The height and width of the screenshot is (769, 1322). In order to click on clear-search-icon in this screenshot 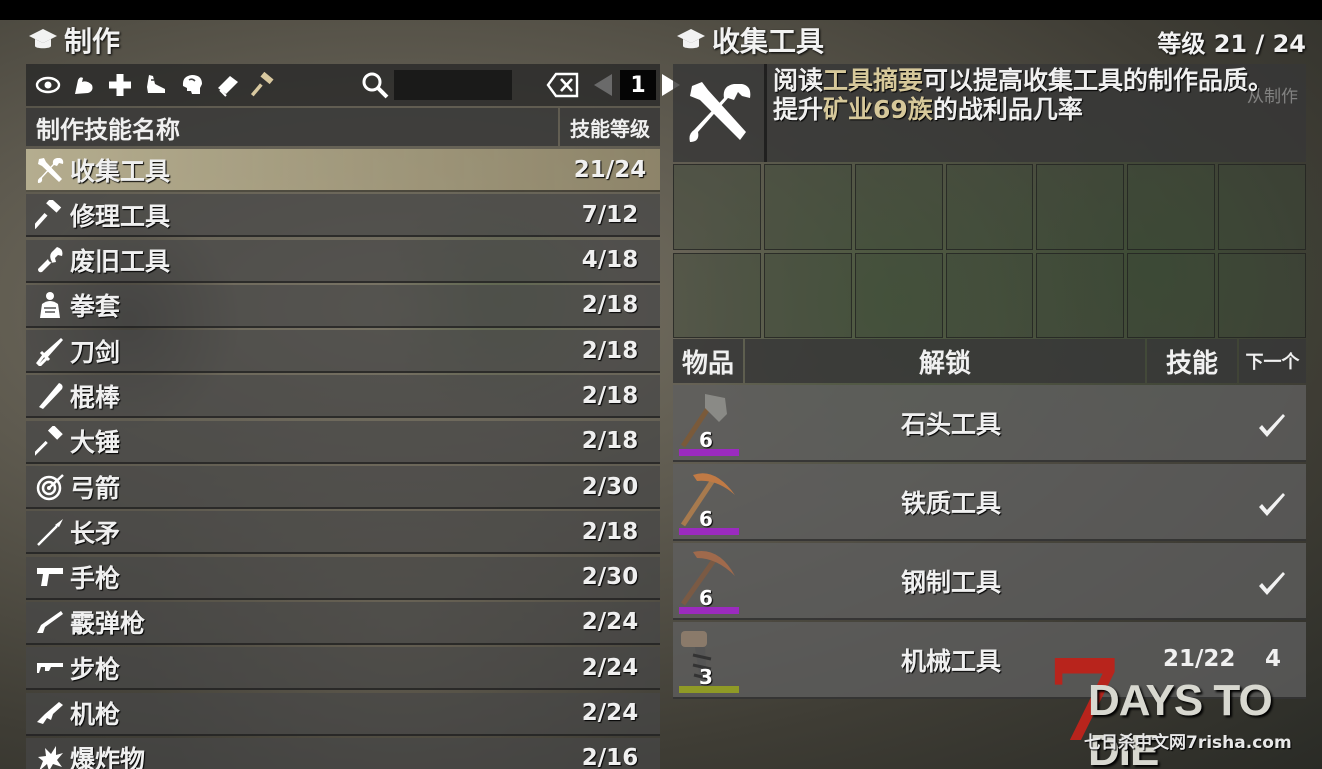, I will do `click(563, 85)`.